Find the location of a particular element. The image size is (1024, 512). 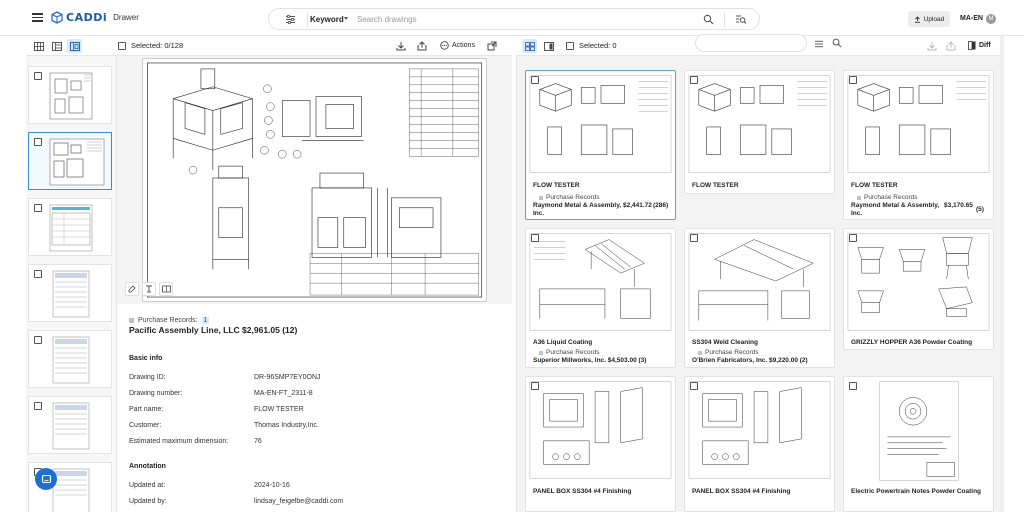

selected-count: Selected: 0 is located at coordinates (598, 45).